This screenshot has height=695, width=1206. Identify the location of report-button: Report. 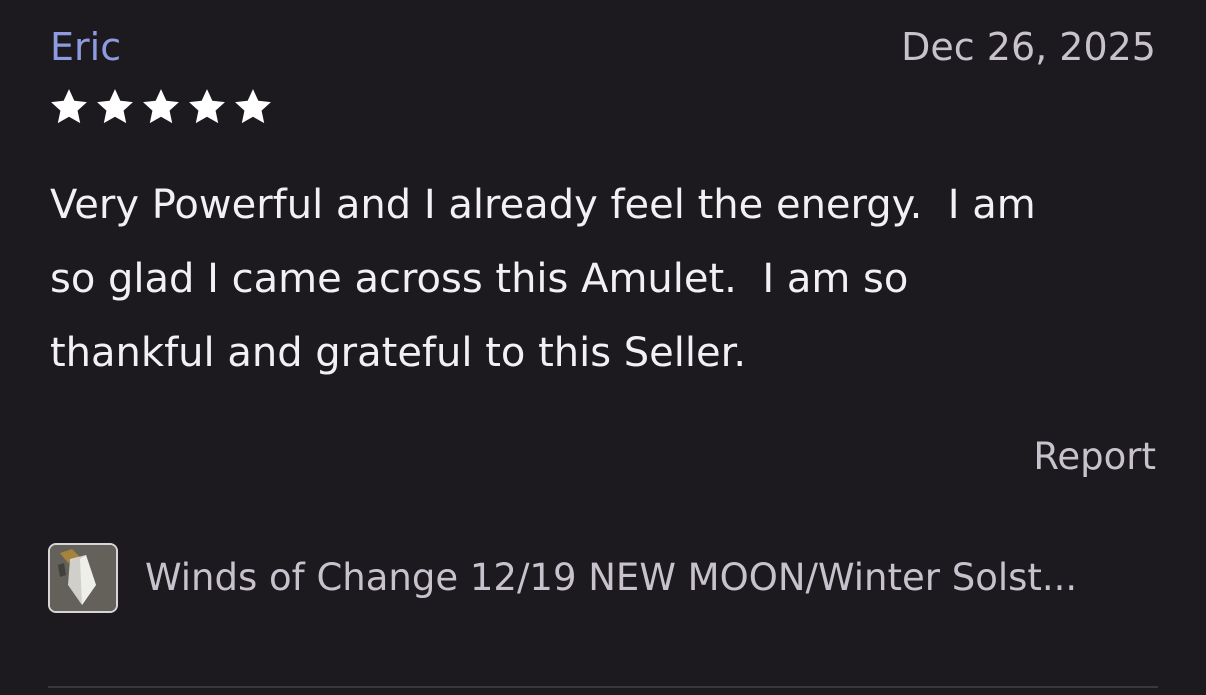
(1094, 457).